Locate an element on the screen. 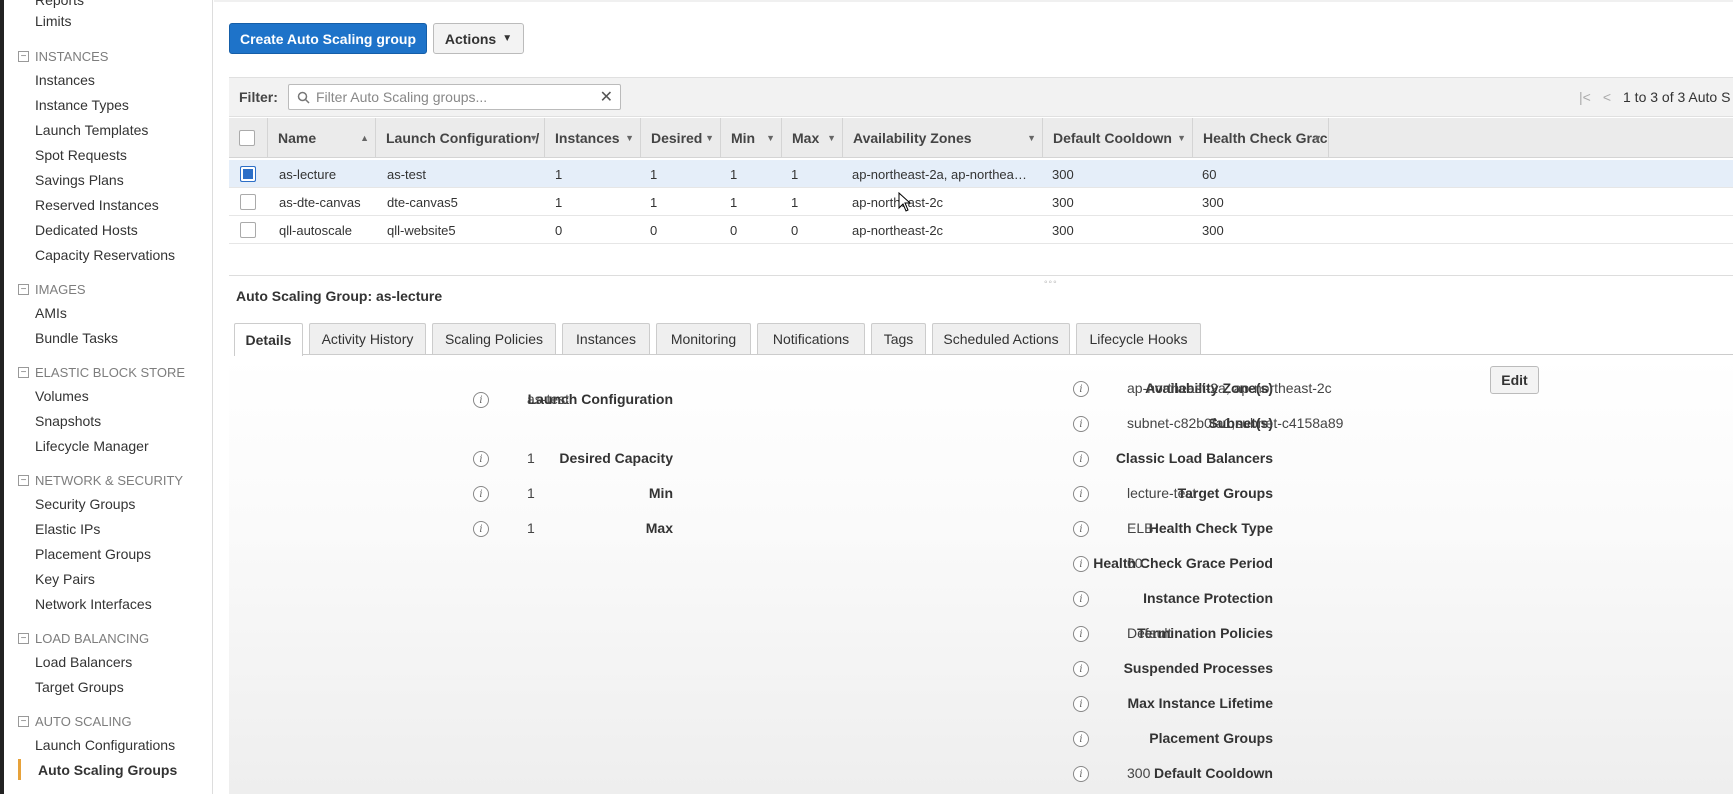 The height and width of the screenshot is (794, 1733). sidebar-item-reserved-instances: Reserved Instances is located at coordinates (97, 205).